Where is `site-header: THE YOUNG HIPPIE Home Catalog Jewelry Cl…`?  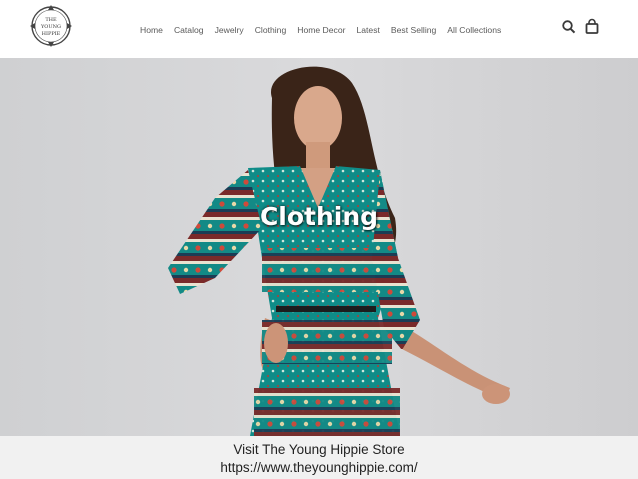 site-header: THE YOUNG HIPPIE Home Catalog Jewelry Cl… is located at coordinates (319, 28).